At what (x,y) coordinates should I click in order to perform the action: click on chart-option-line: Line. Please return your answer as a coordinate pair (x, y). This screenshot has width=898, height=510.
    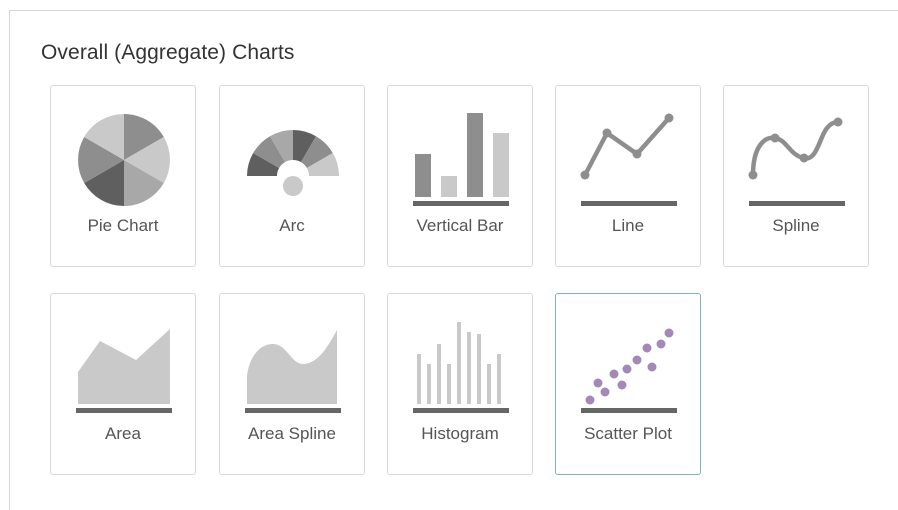
    Looking at the image, I should click on (628, 176).